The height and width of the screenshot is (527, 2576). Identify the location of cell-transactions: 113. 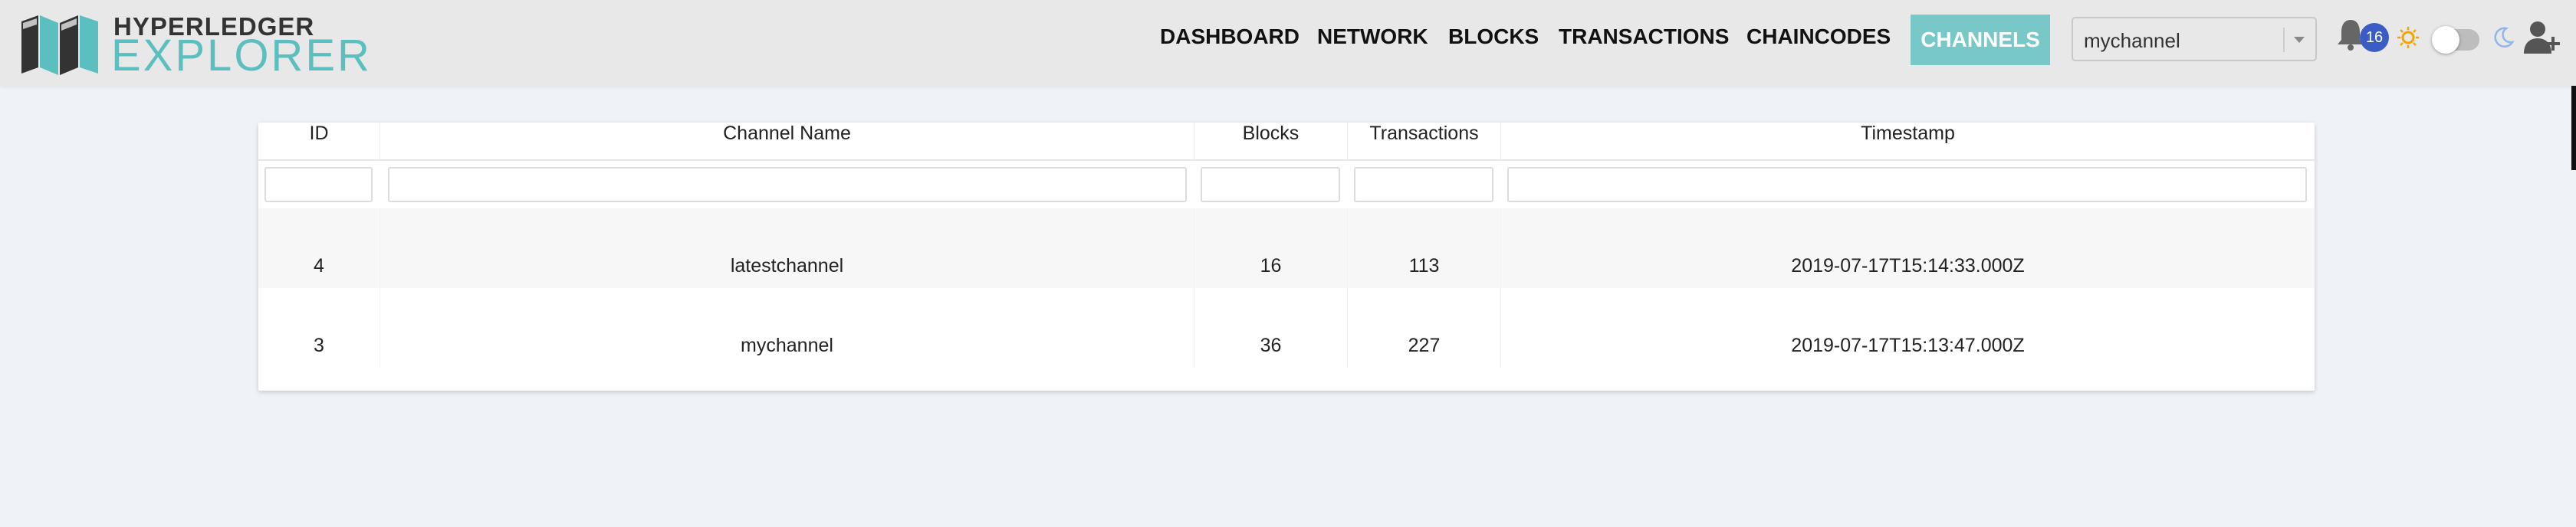
(1424, 248).